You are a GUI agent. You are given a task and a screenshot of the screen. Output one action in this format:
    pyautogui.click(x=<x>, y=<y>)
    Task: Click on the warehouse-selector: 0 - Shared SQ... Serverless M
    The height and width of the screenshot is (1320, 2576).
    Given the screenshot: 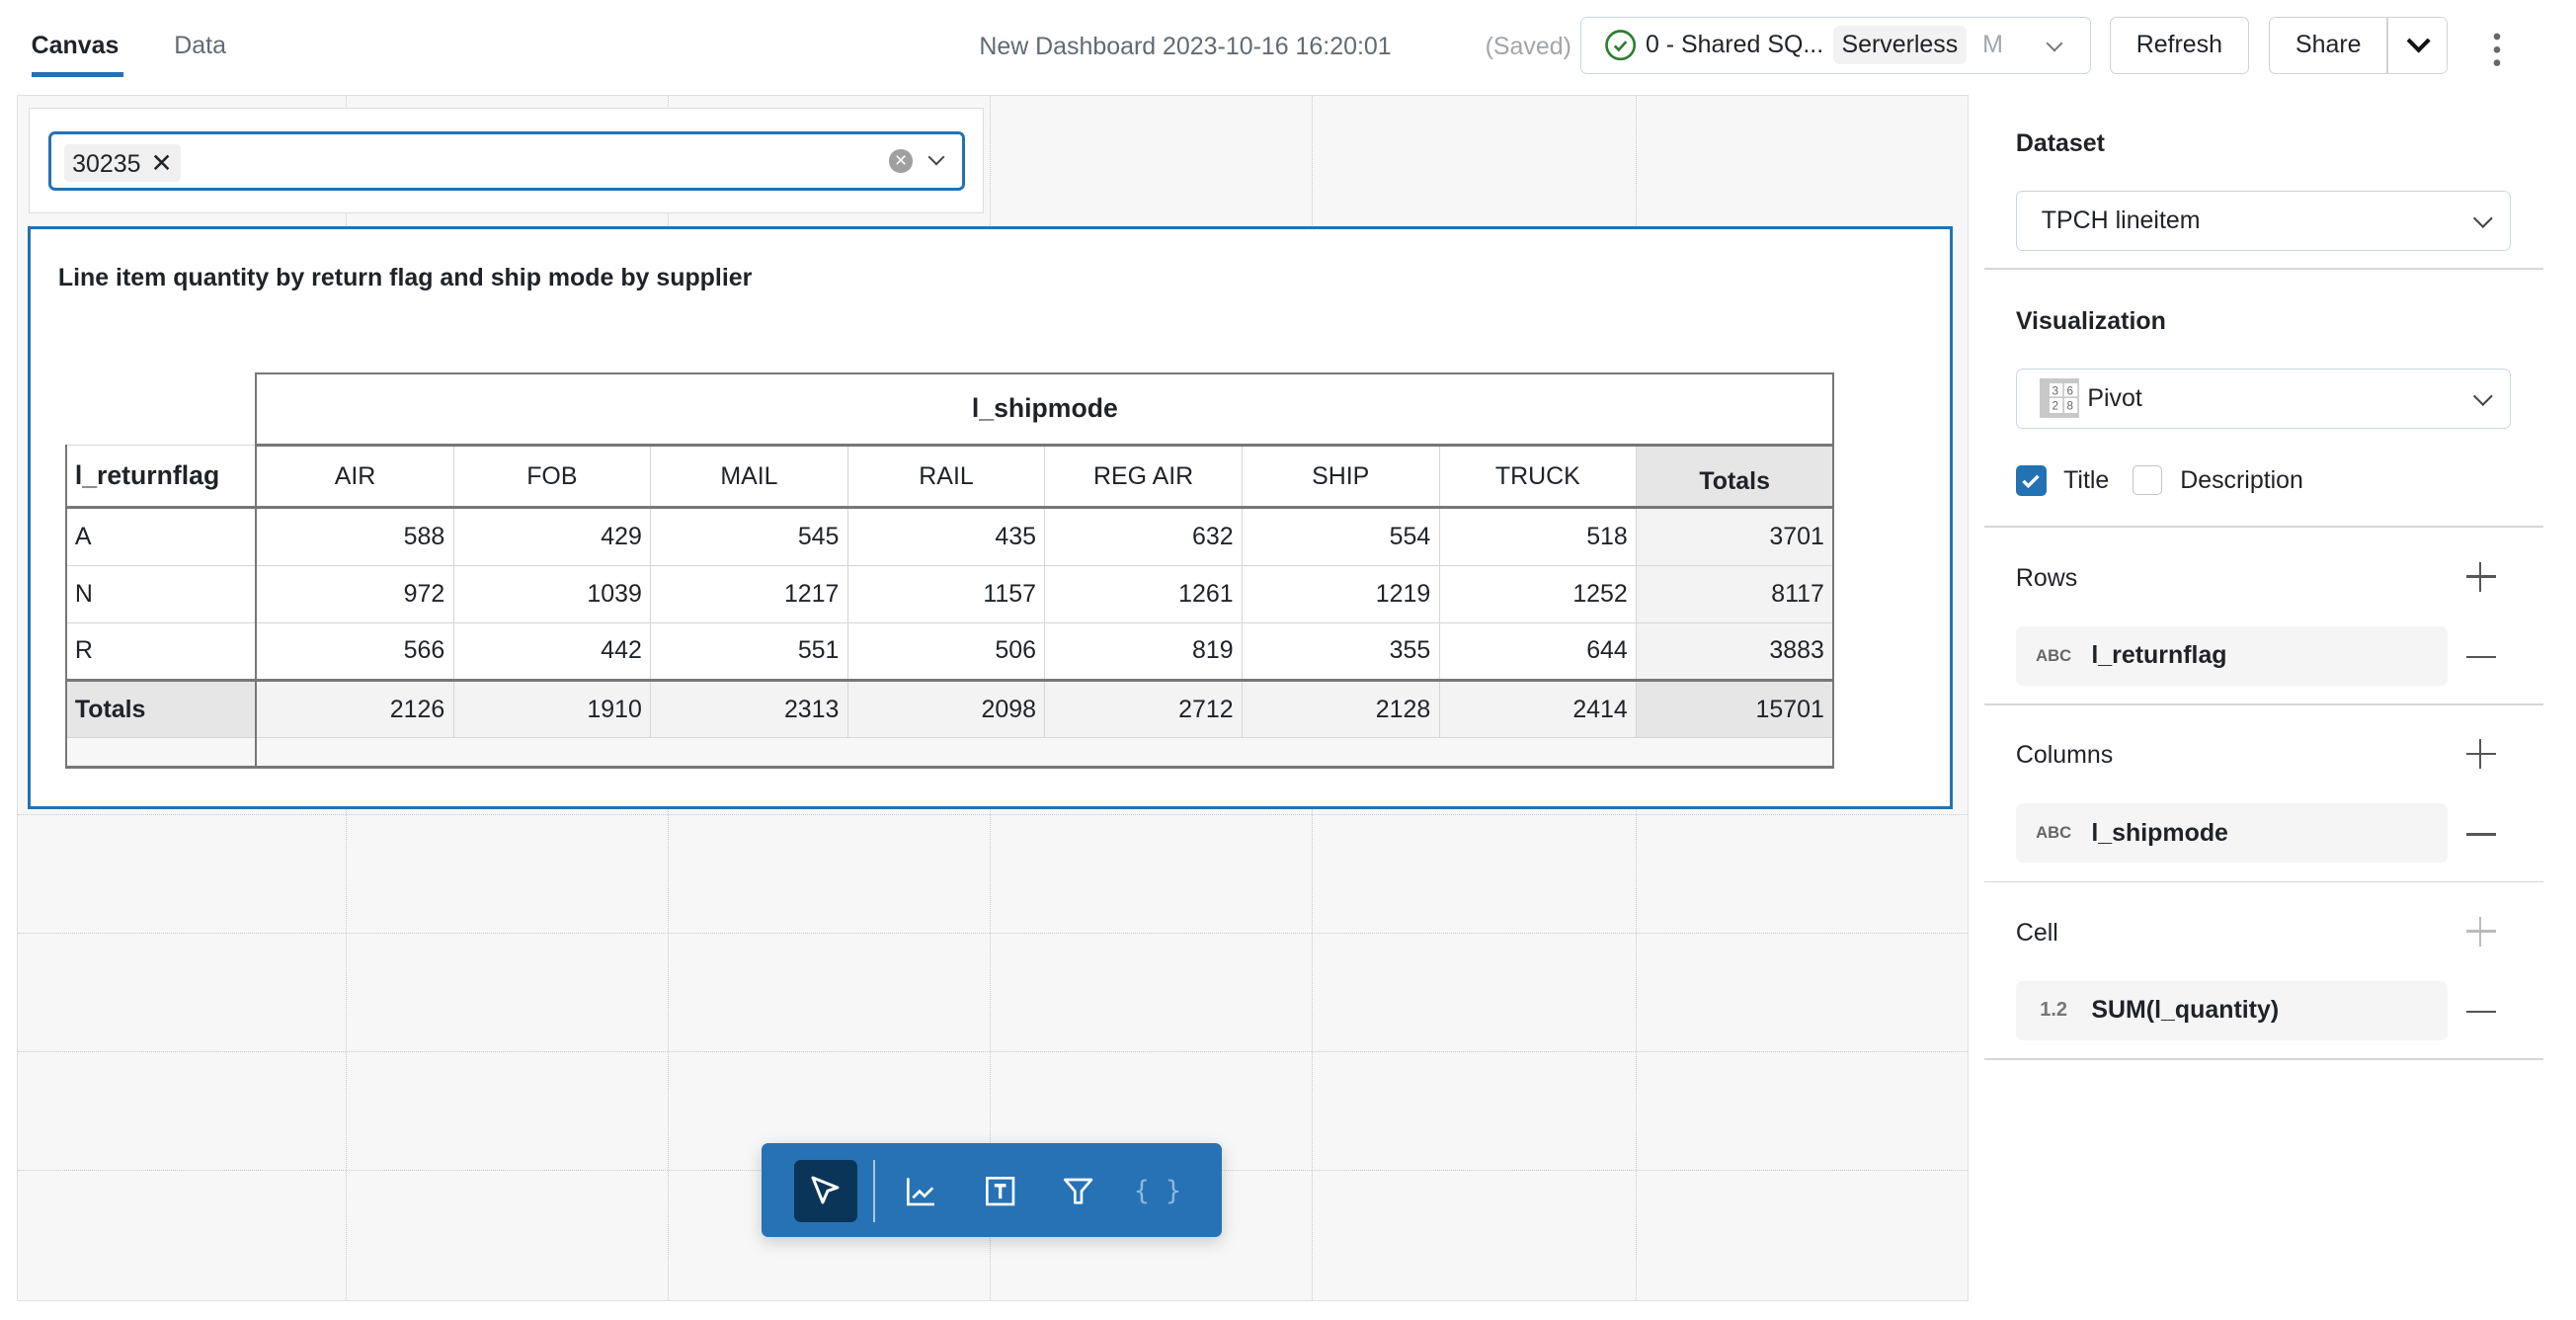 What is the action you would take?
    pyautogui.click(x=1836, y=45)
    